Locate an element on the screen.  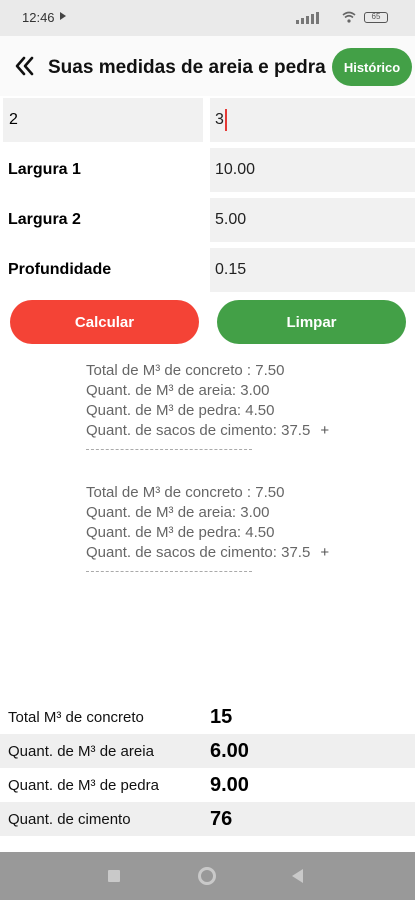
comprimento-row: 2 3 is located at coordinates (207, 120).